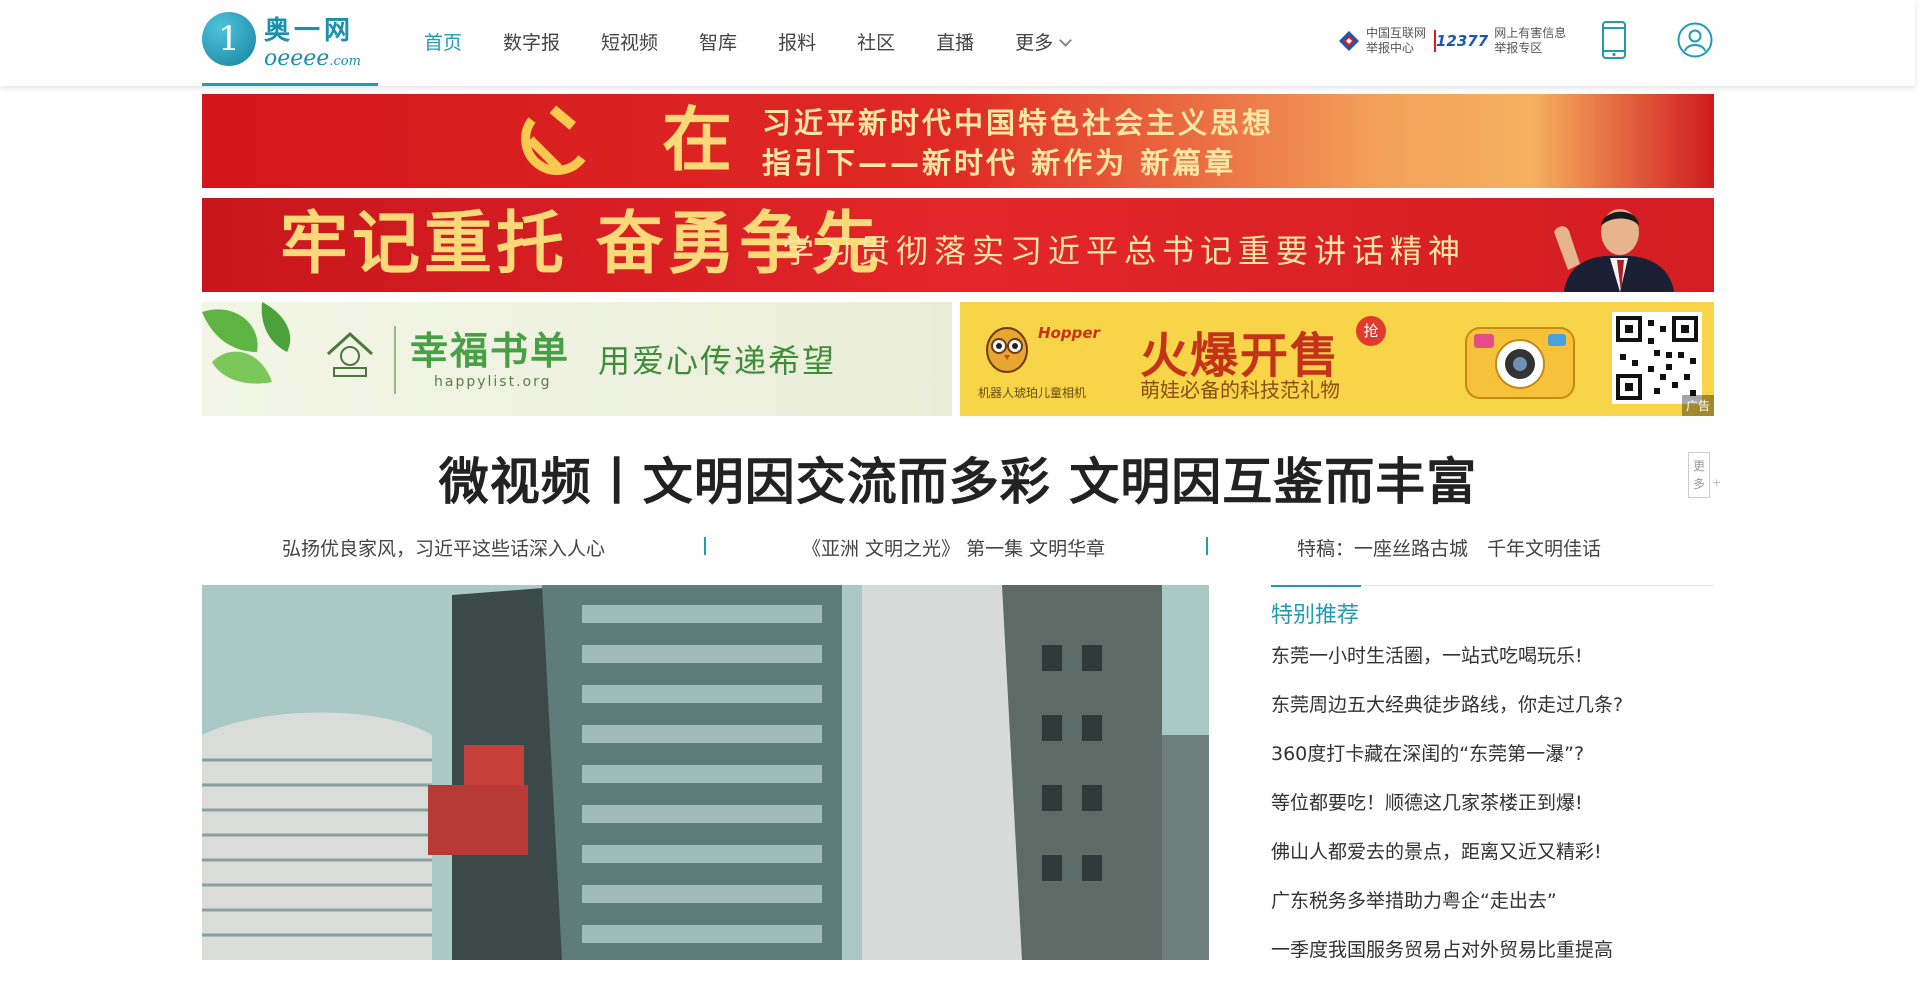 The width and height of the screenshot is (1920, 986). Describe the element at coordinates (350, 354) in the screenshot. I see `happy-list-logo-icon` at that location.